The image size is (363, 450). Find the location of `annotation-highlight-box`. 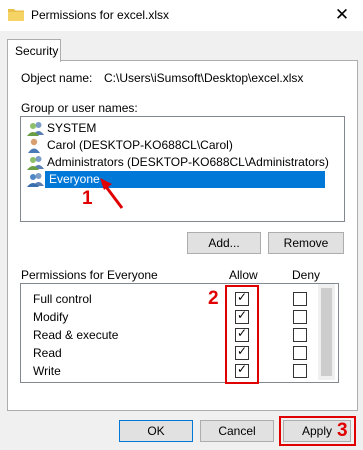

annotation-highlight-box is located at coordinates (242, 334).